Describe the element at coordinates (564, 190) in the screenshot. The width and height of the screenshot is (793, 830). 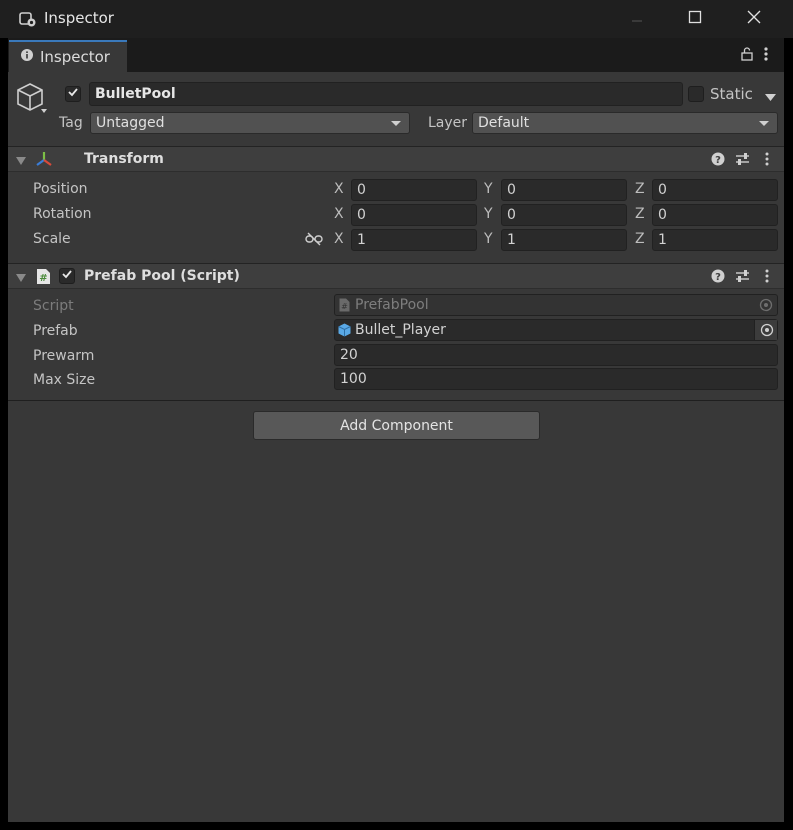
I see `position-y-field: 0` at that location.